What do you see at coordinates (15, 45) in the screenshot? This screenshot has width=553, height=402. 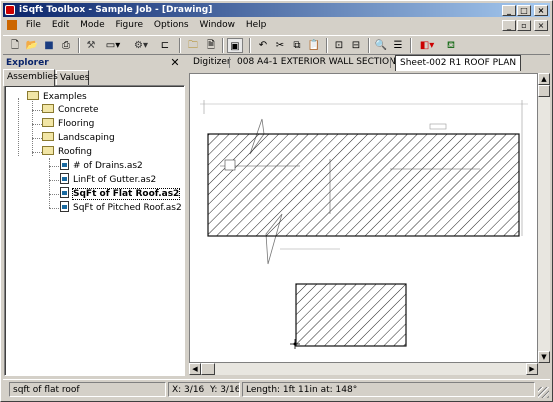 I see `new-icon: 🗋` at bounding box center [15, 45].